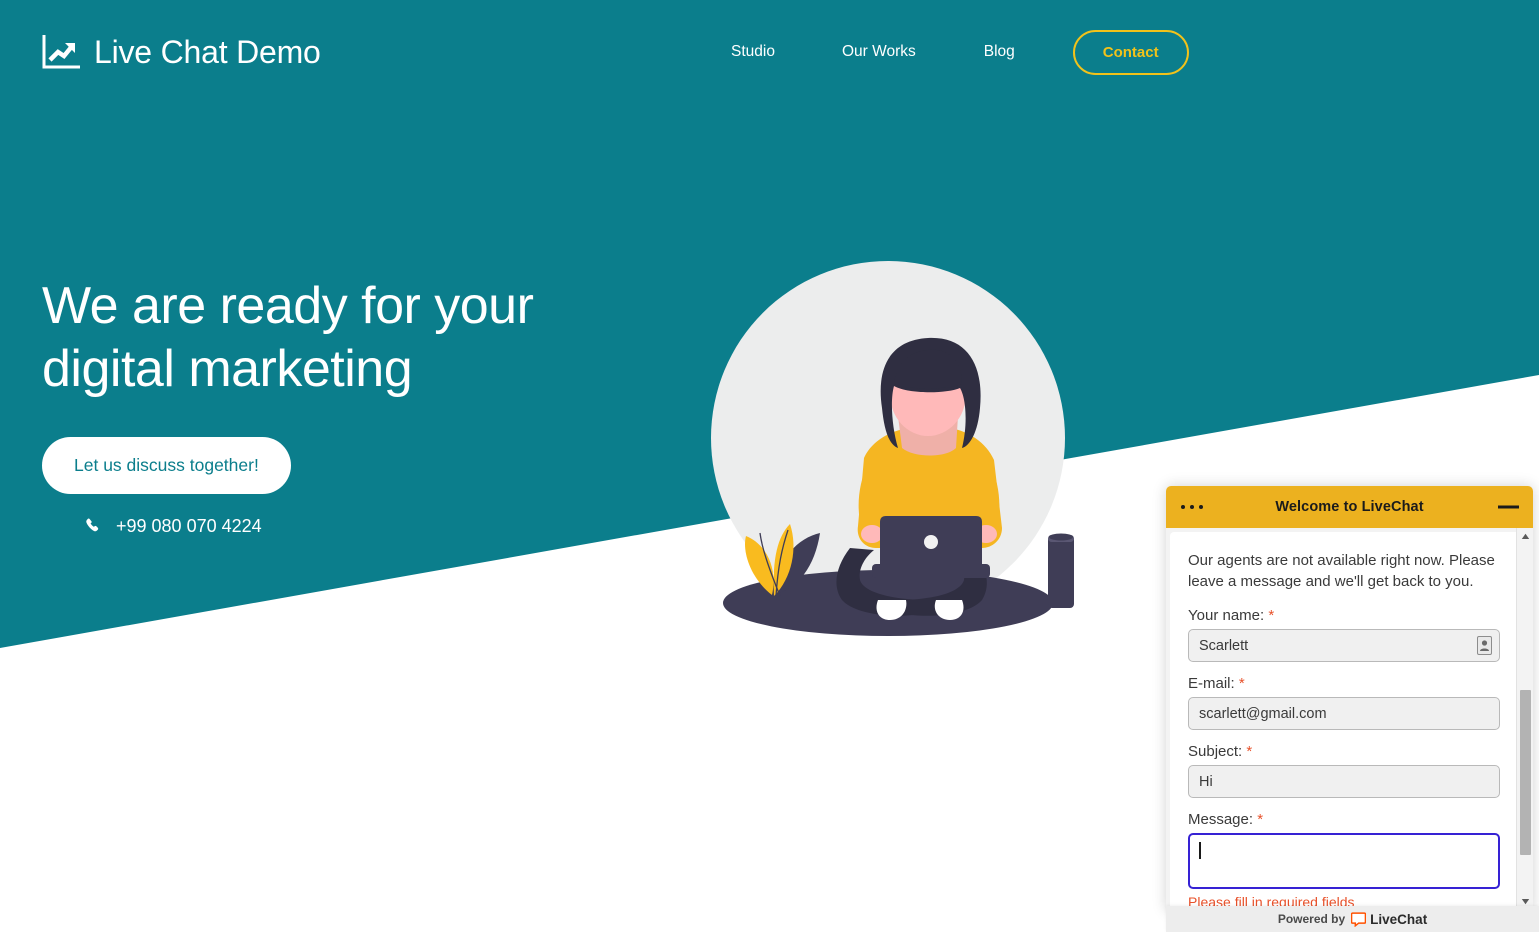  I want to click on phone-icon, so click(94, 526).